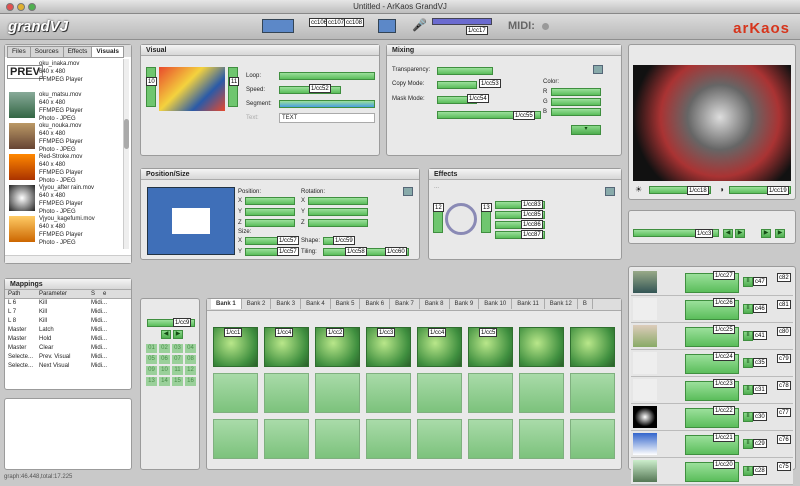 This screenshot has width=800, height=486. What do you see at coordinates (712, 444) in the screenshot?
I see `layer-row: 1/cc21 II c29 c76` at bounding box center [712, 444].